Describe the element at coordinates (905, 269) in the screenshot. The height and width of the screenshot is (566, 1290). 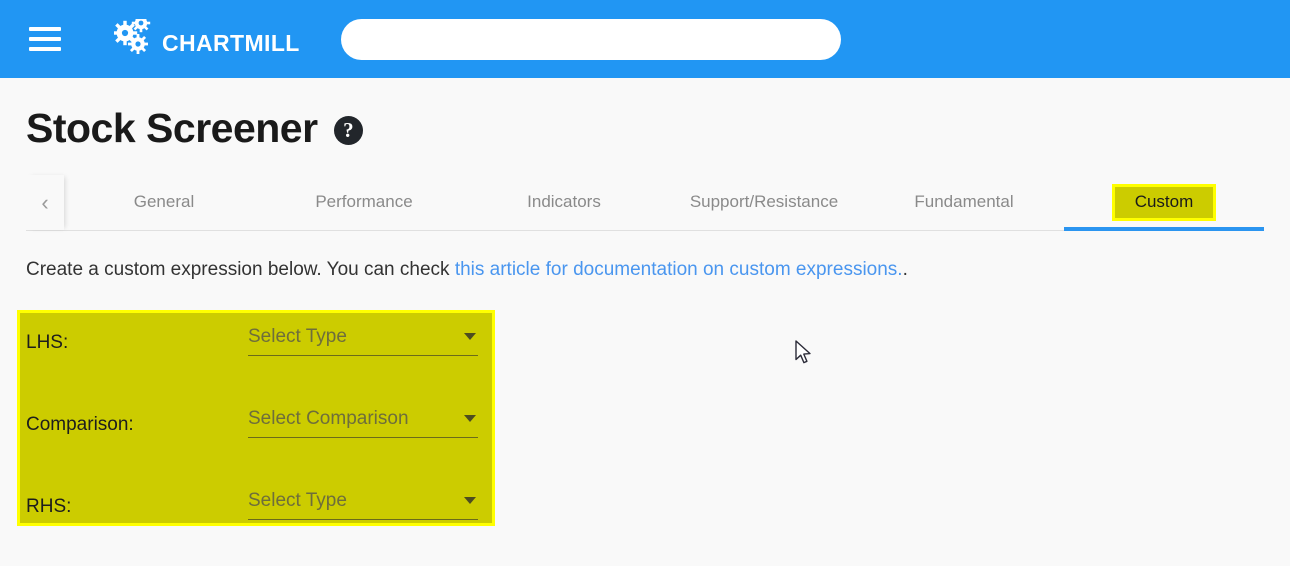
I see `description-suffix: .` at that location.